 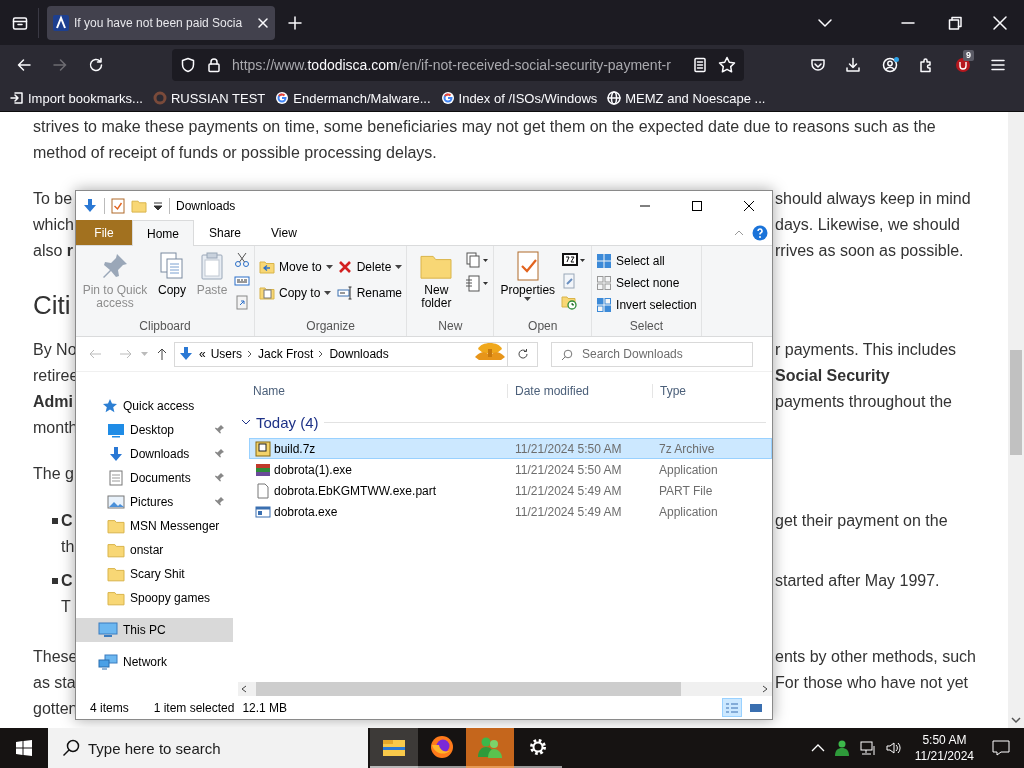 I want to click on article-text: T, so click(x=66, y=607).